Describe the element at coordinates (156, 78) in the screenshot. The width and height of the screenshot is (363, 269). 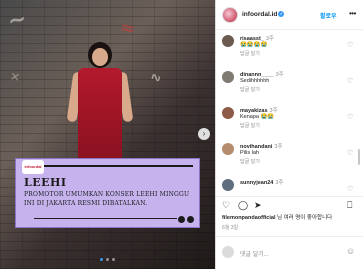
I see `graffiti-mark: ∿` at that location.